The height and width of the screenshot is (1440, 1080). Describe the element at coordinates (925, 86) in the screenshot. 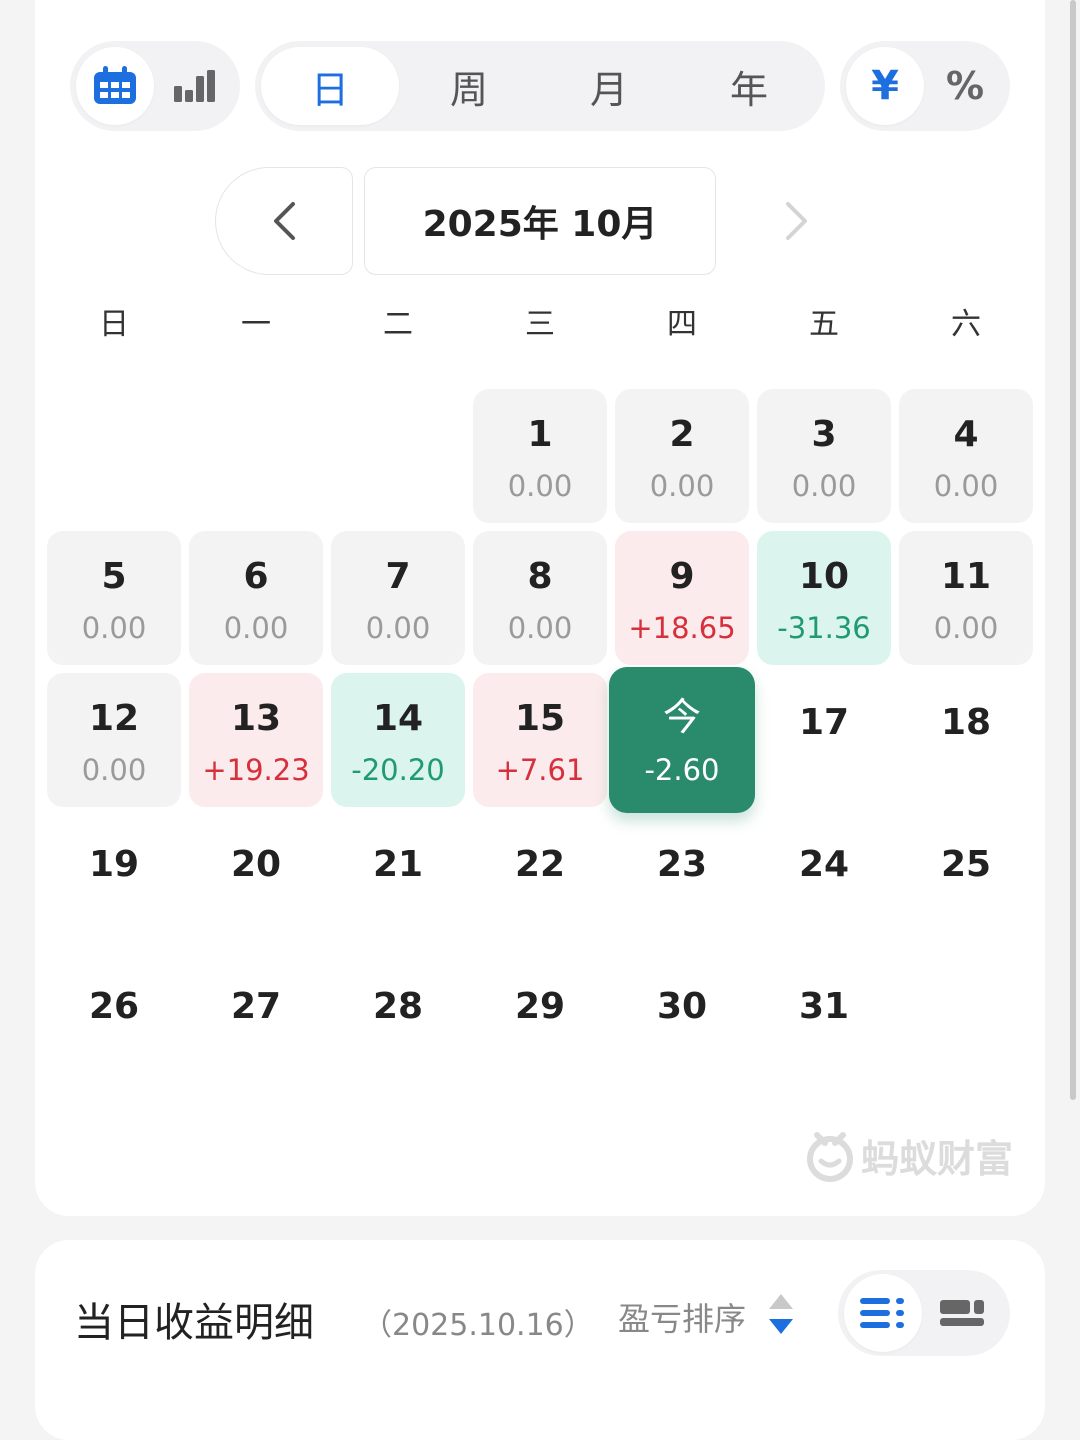

I see `unit-switch: ¥ %` at that location.